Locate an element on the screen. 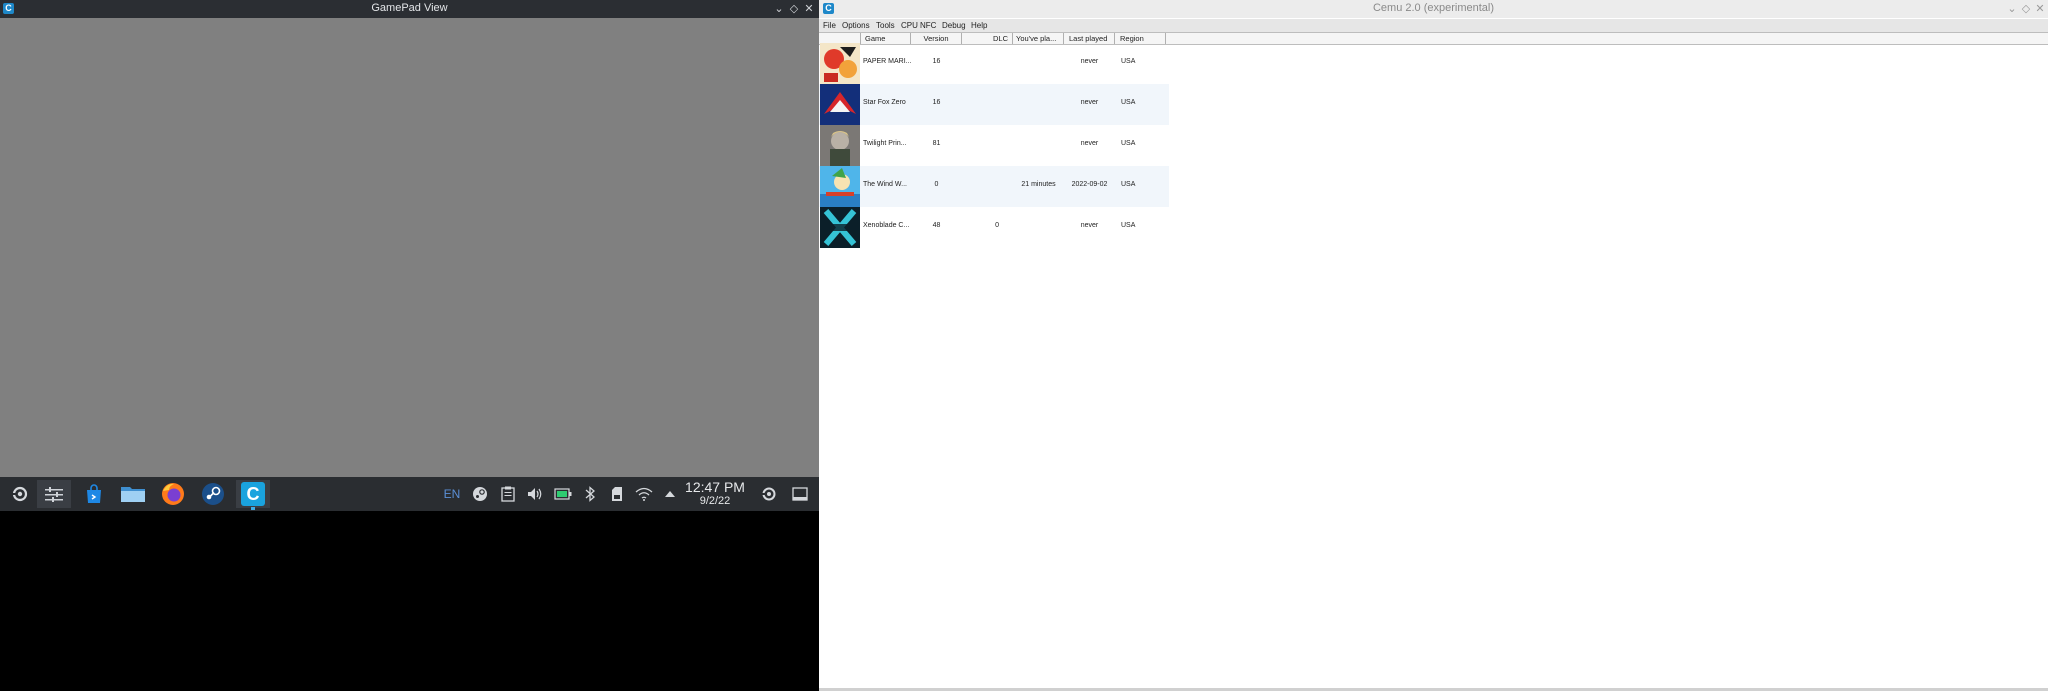 This screenshot has height=691, width=2048. firefox-icon is located at coordinates (173, 494).